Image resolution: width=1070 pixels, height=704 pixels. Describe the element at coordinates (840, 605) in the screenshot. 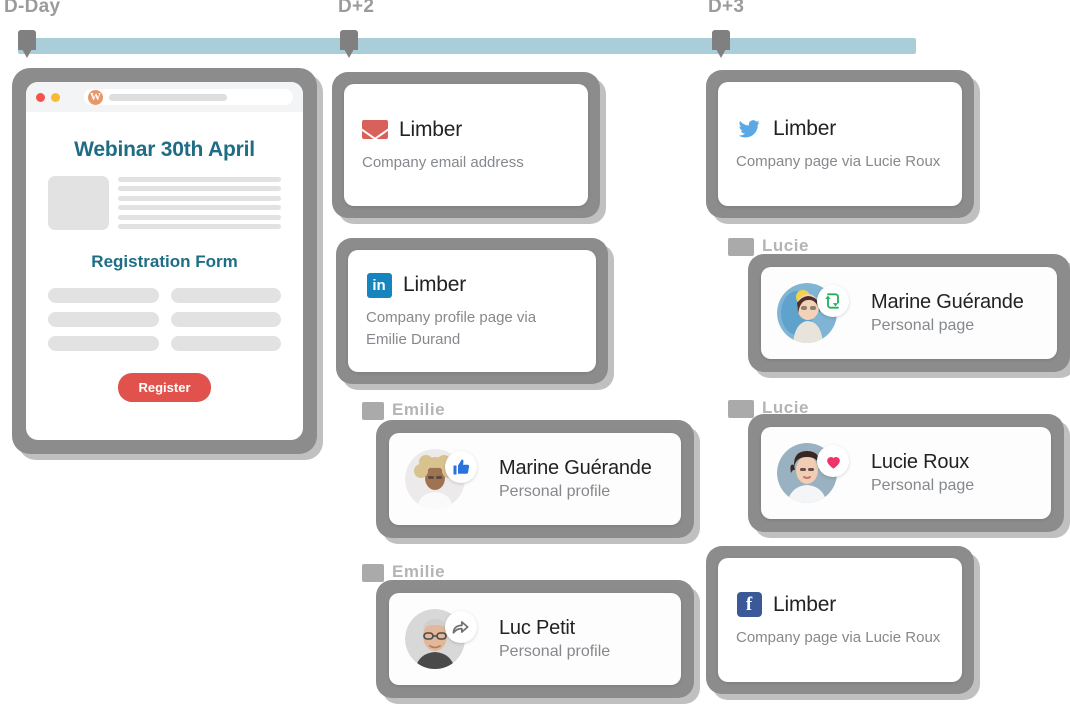

I see `facebook-card-header: f Limber` at that location.